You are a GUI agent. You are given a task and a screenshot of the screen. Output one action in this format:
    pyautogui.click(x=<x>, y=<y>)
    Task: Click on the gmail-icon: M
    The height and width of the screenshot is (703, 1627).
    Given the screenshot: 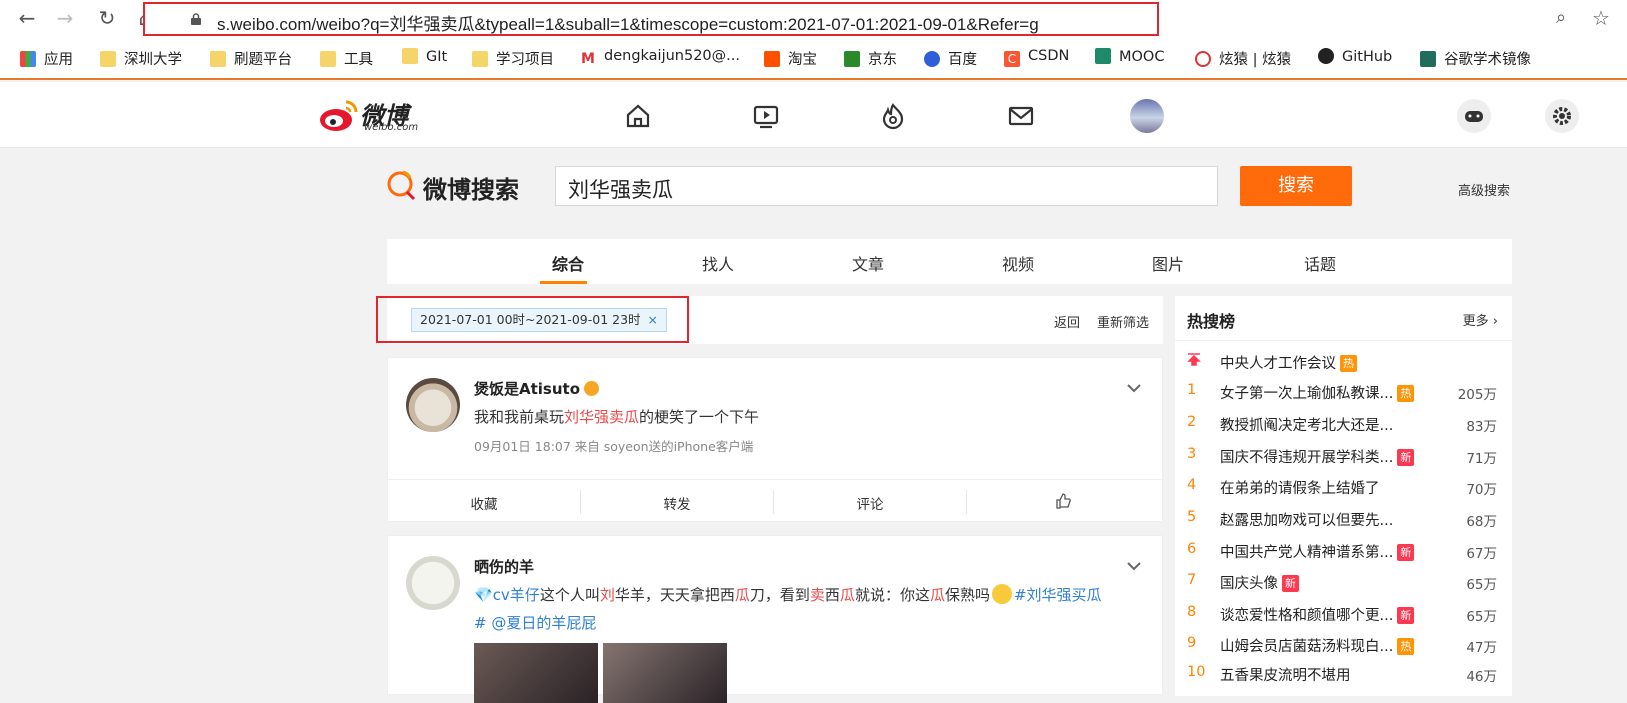 What is the action you would take?
    pyautogui.click(x=588, y=59)
    